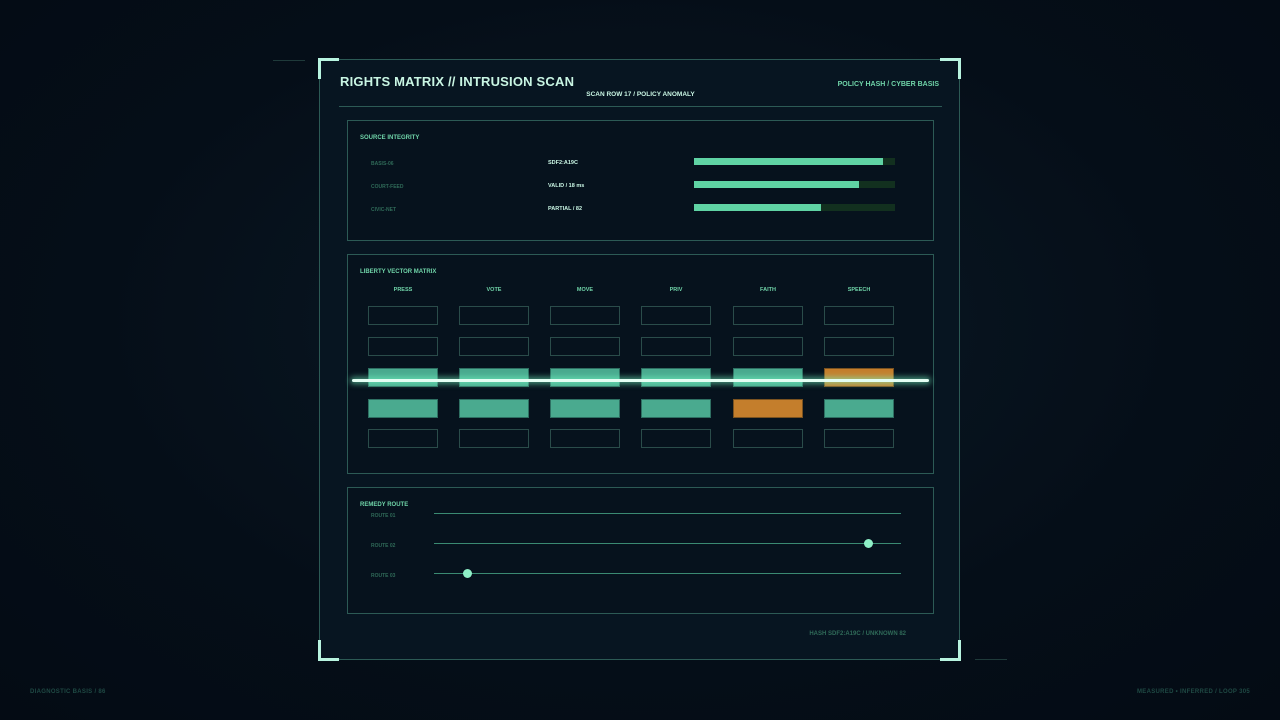  What do you see at coordinates (383, 516) in the screenshot?
I see `route-label: ROUTE 01` at bounding box center [383, 516].